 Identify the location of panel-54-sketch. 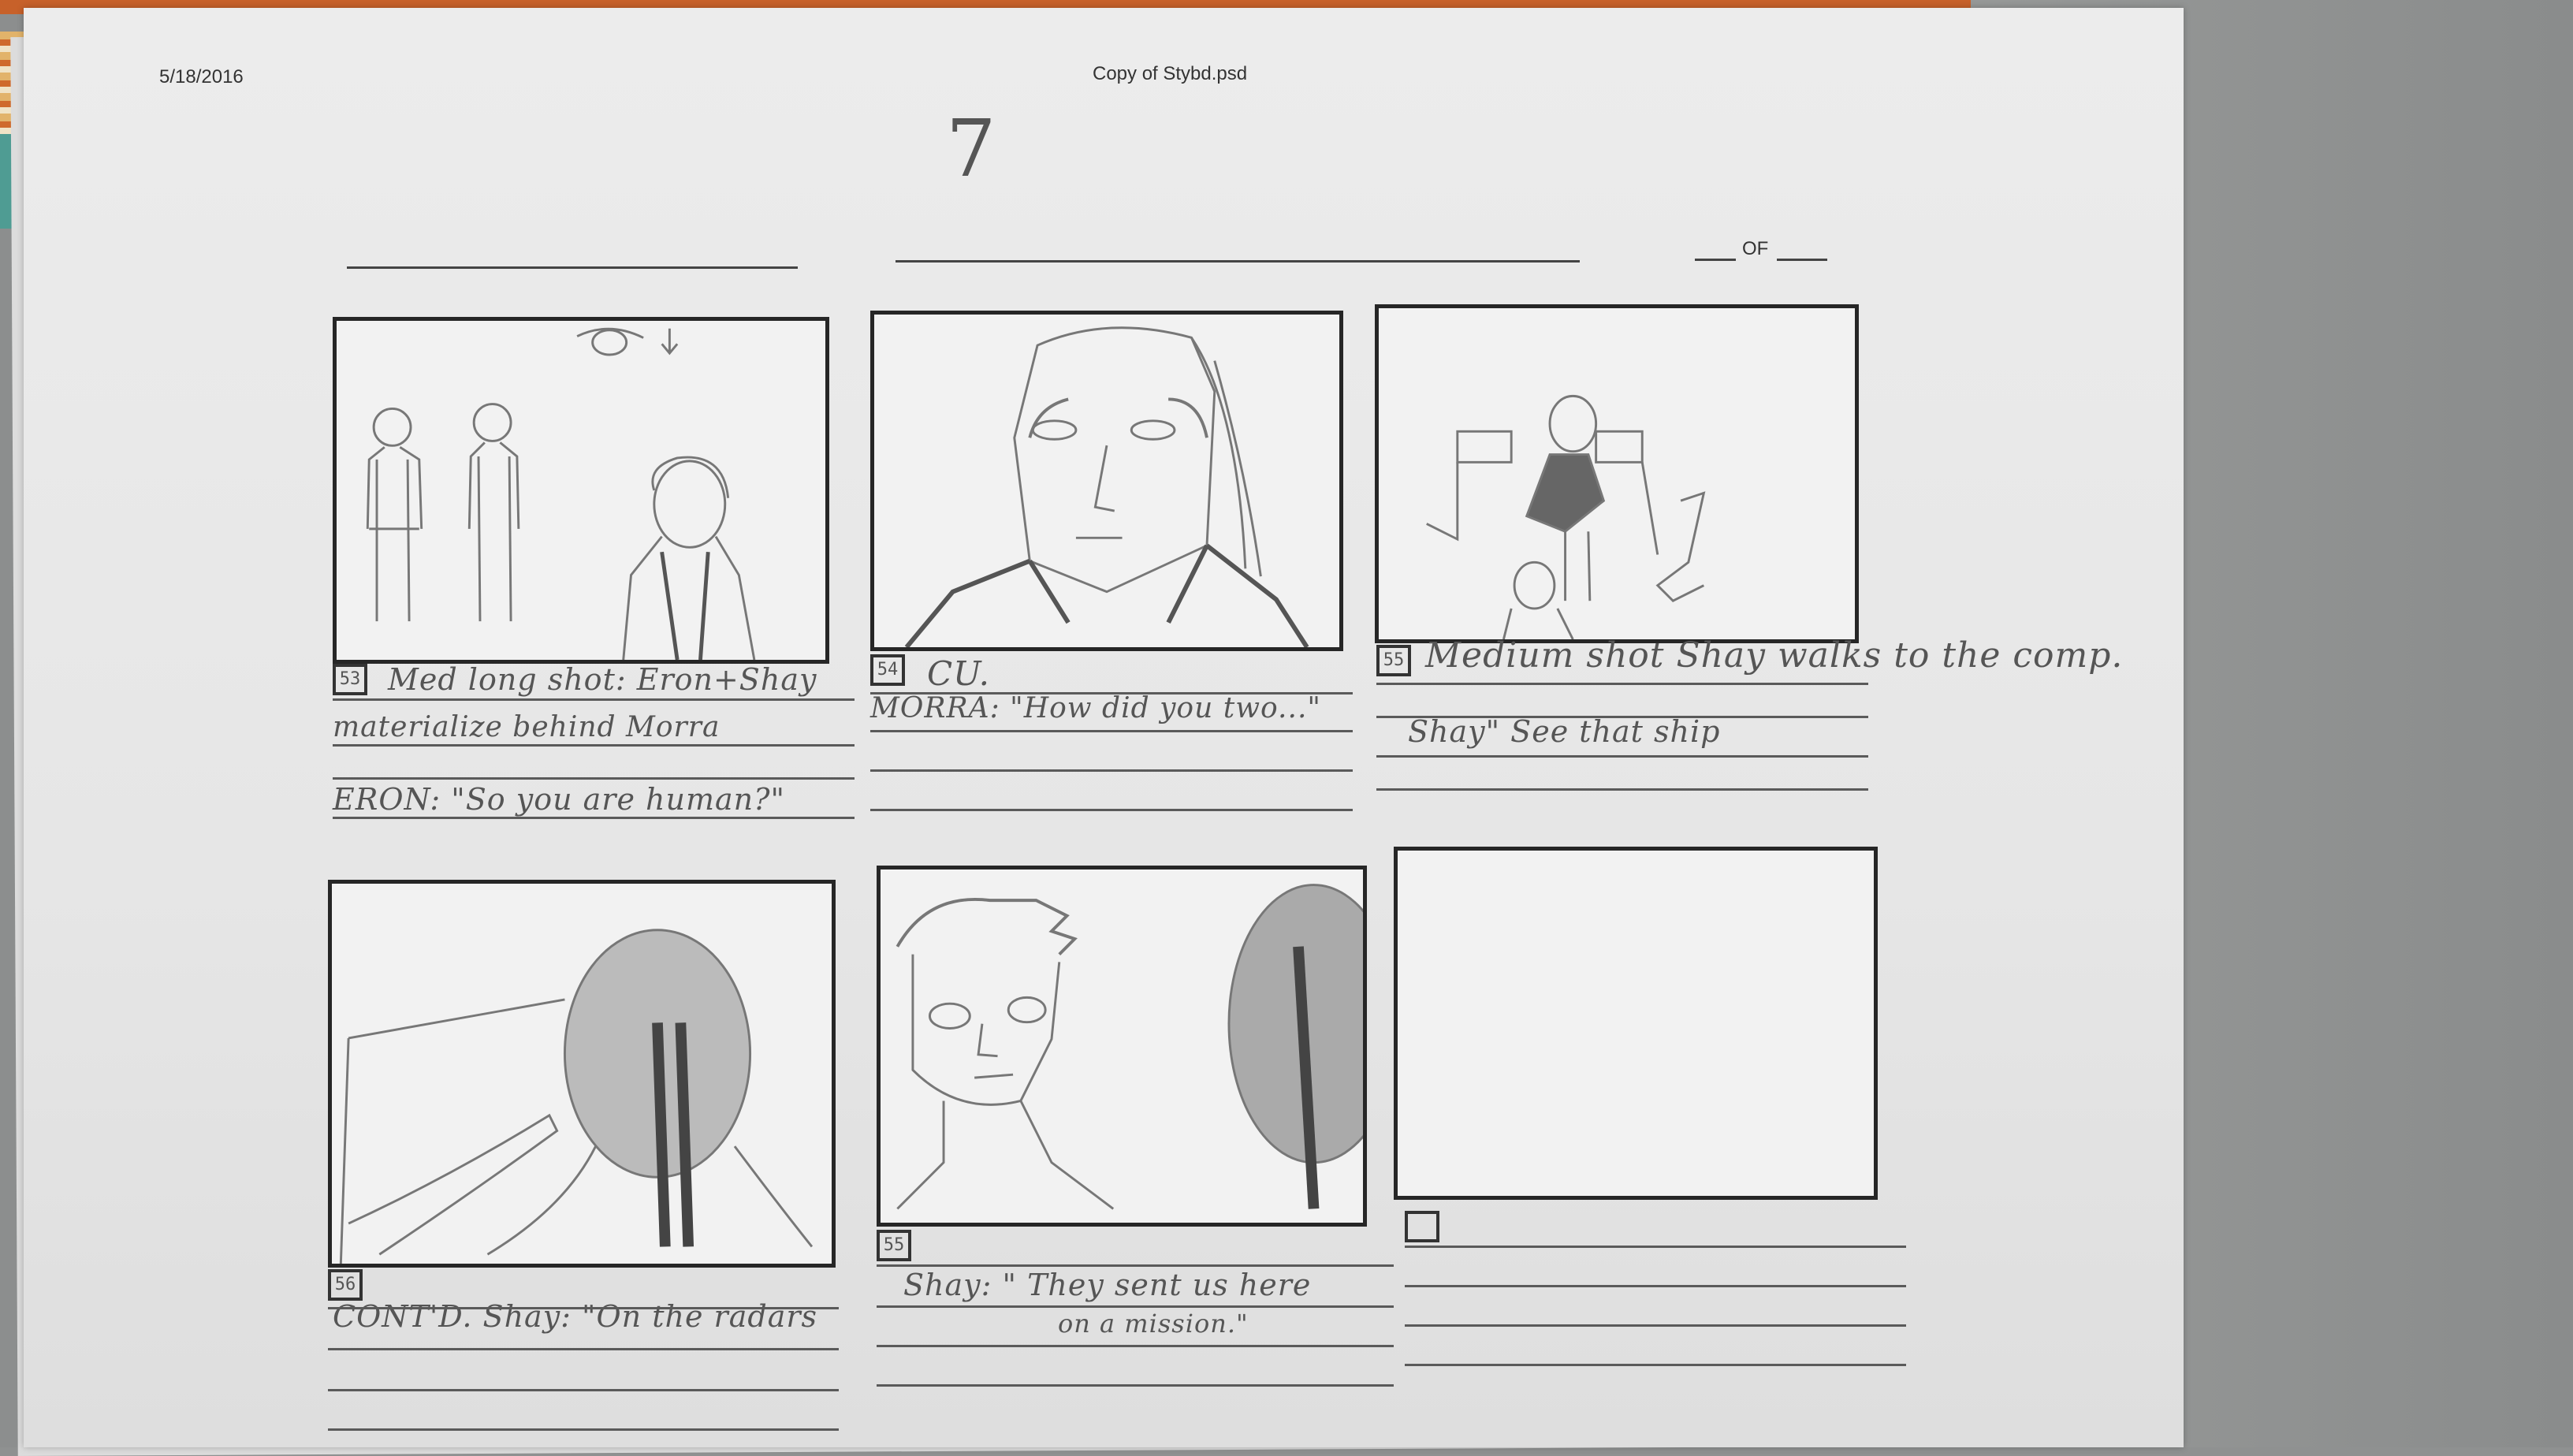
(1106, 486).